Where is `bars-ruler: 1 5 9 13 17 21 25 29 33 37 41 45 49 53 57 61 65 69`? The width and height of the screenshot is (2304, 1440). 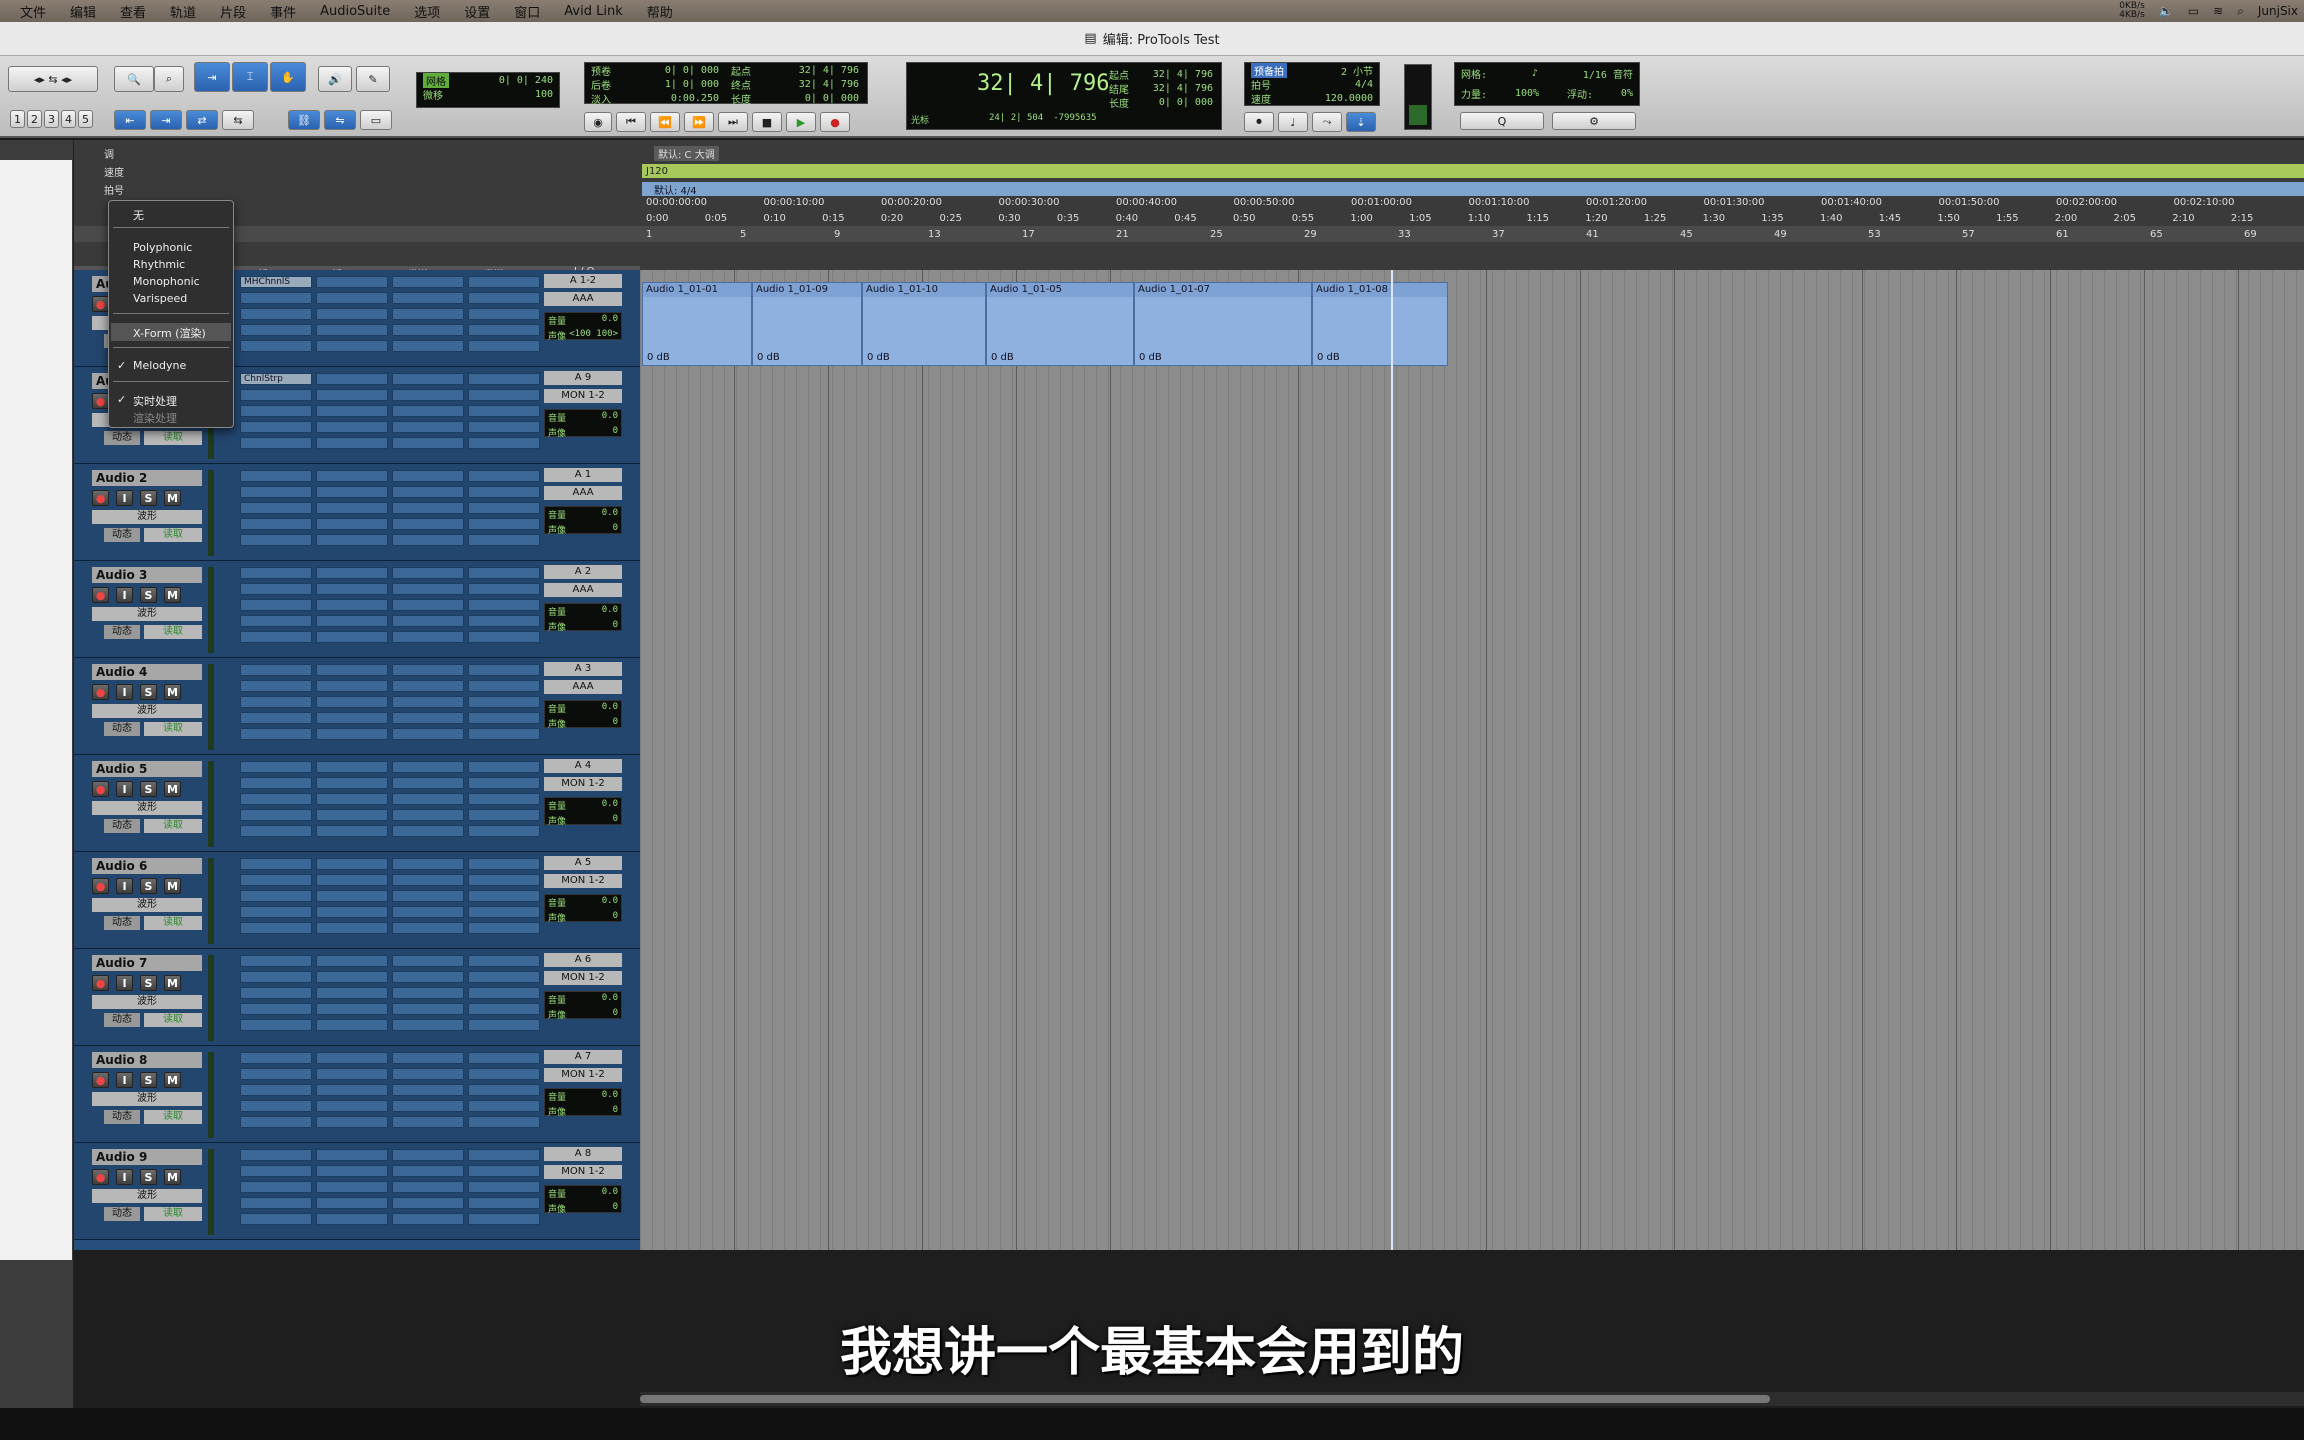 bars-ruler: 1 5 9 13 17 21 25 29 33 37 41 45 49 53 57 61 65 69 is located at coordinates (1189, 234).